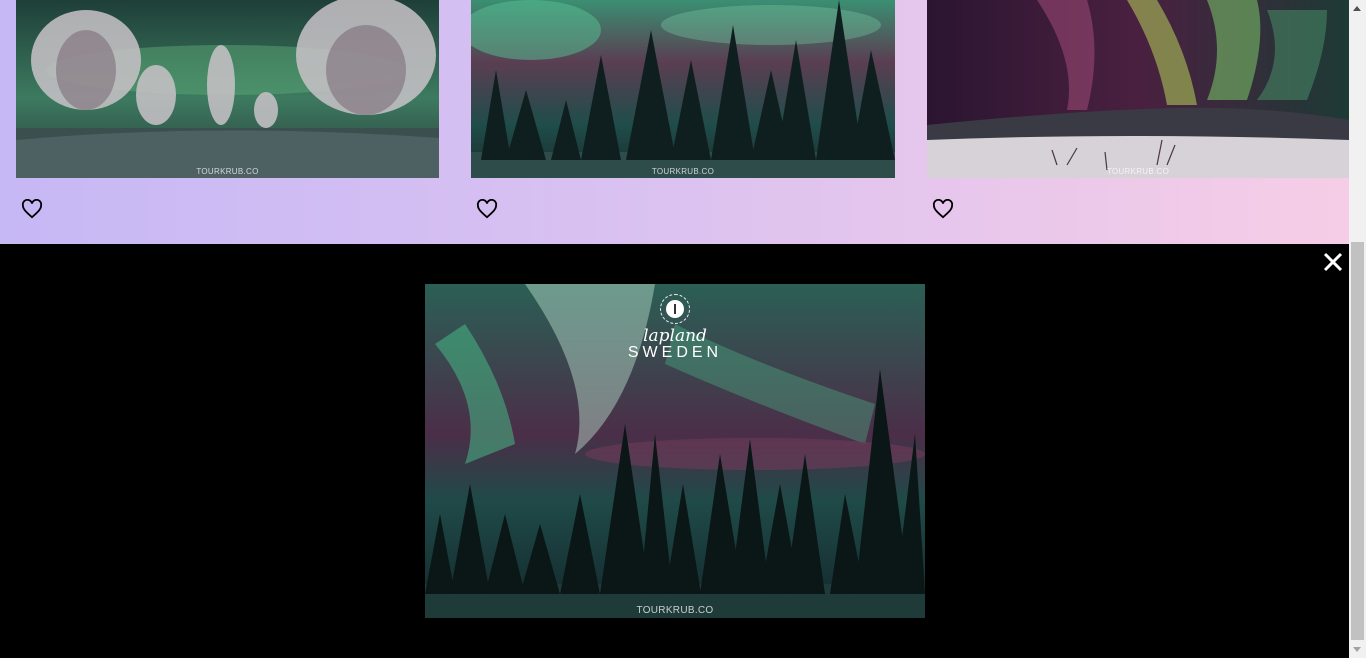 Image resolution: width=1366 pixels, height=658 pixels. What do you see at coordinates (1333, 262) in the screenshot?
I see `close-icon` at bounding box center [1333, 262].